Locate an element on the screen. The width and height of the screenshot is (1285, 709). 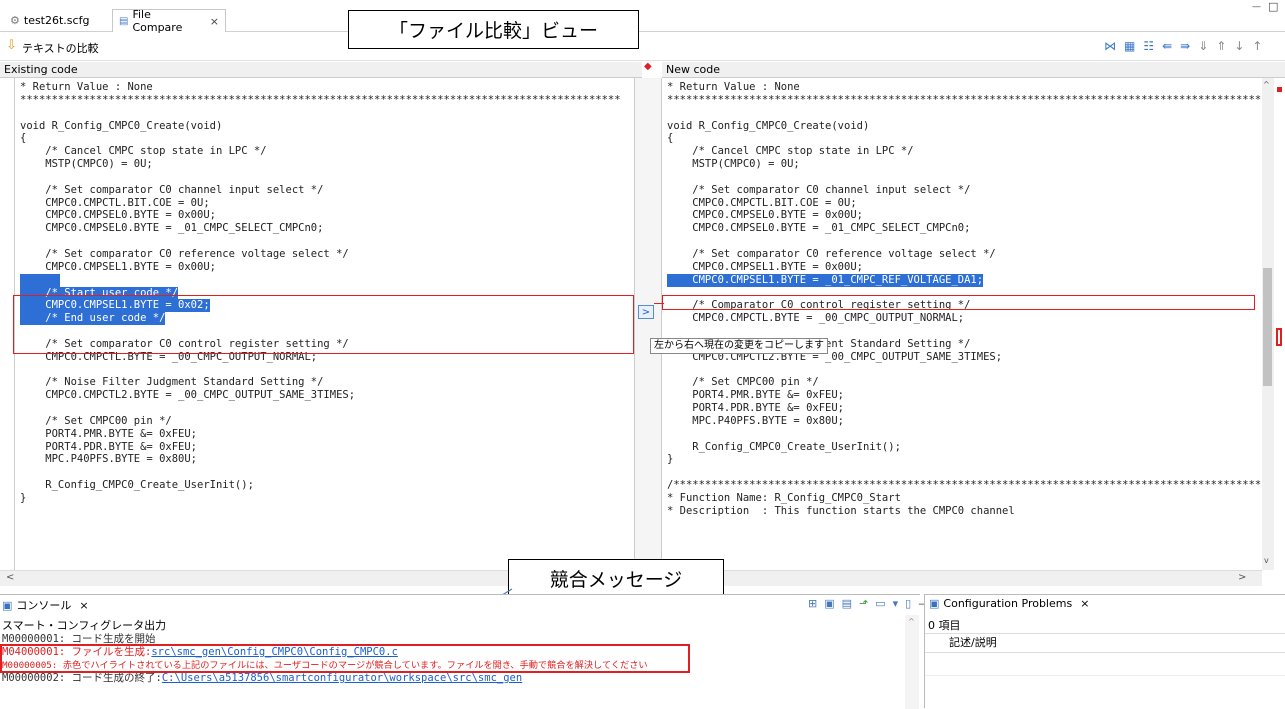
overview-ruler is located at coordinates (1279, 324).